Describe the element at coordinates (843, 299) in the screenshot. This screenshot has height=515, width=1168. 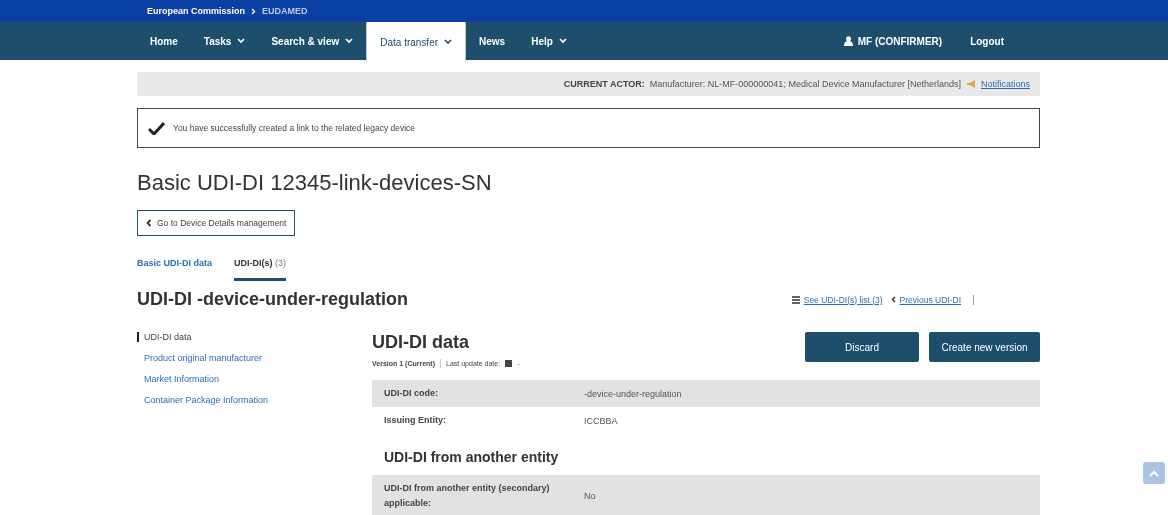
I see `list-link: See UDI-DI(s) list (3)` at that location.